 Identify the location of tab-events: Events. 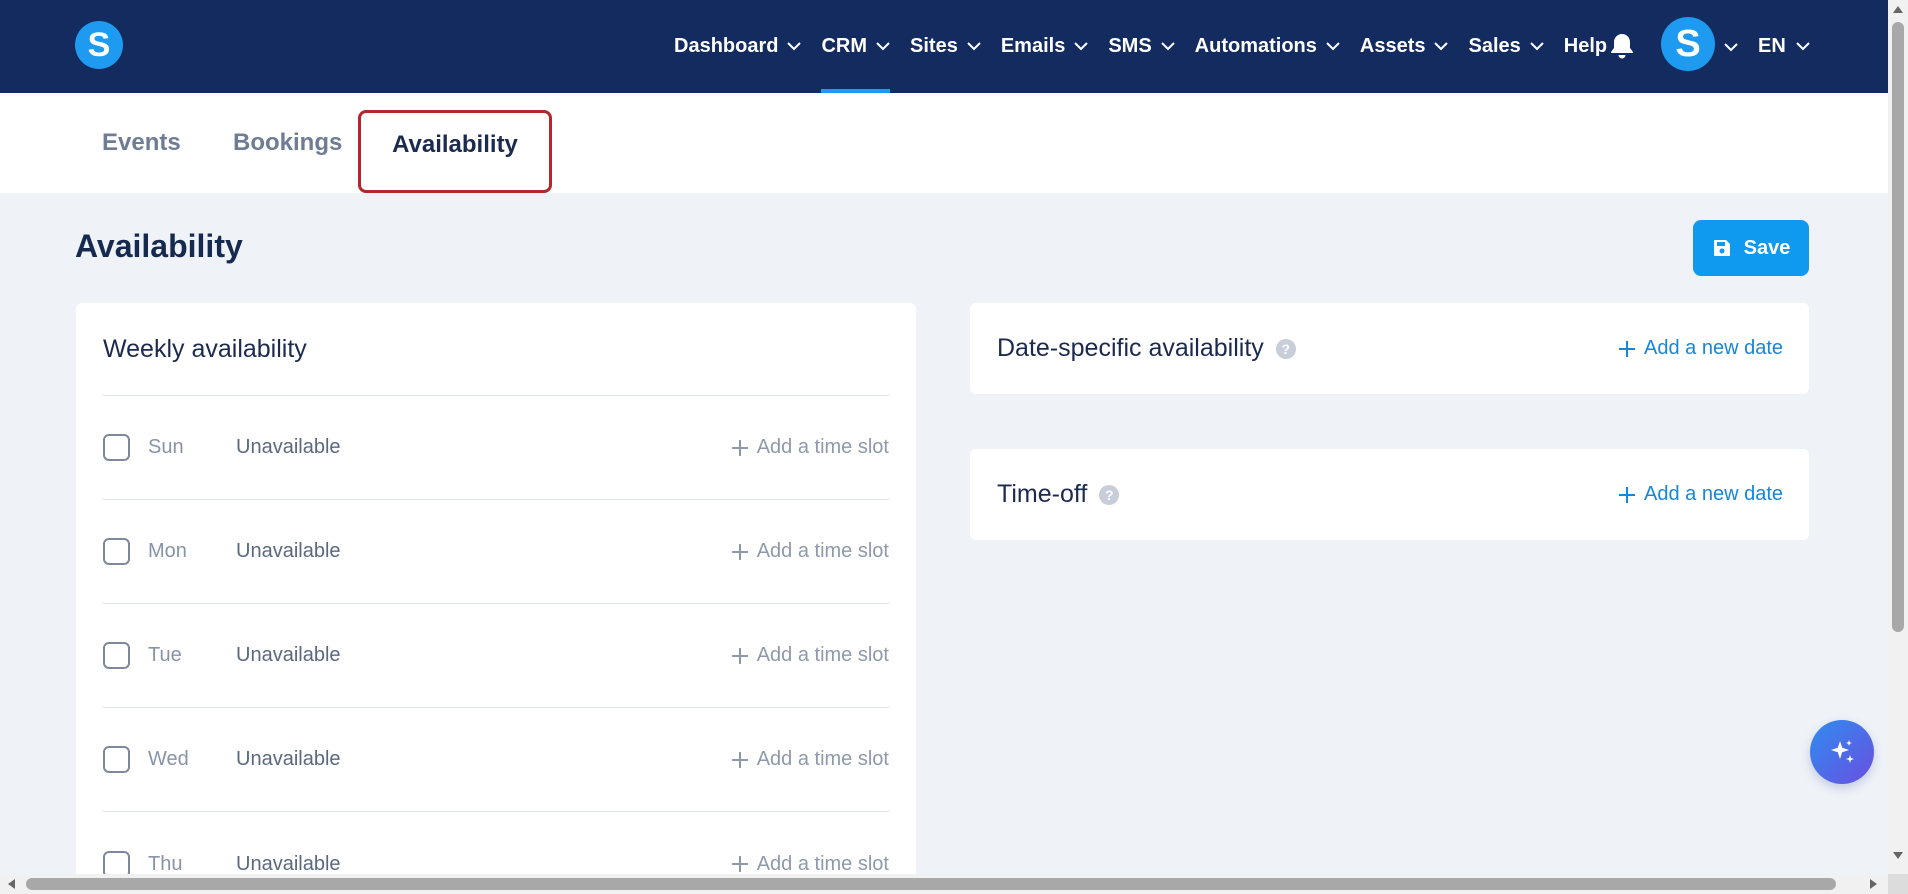
(141, 143).